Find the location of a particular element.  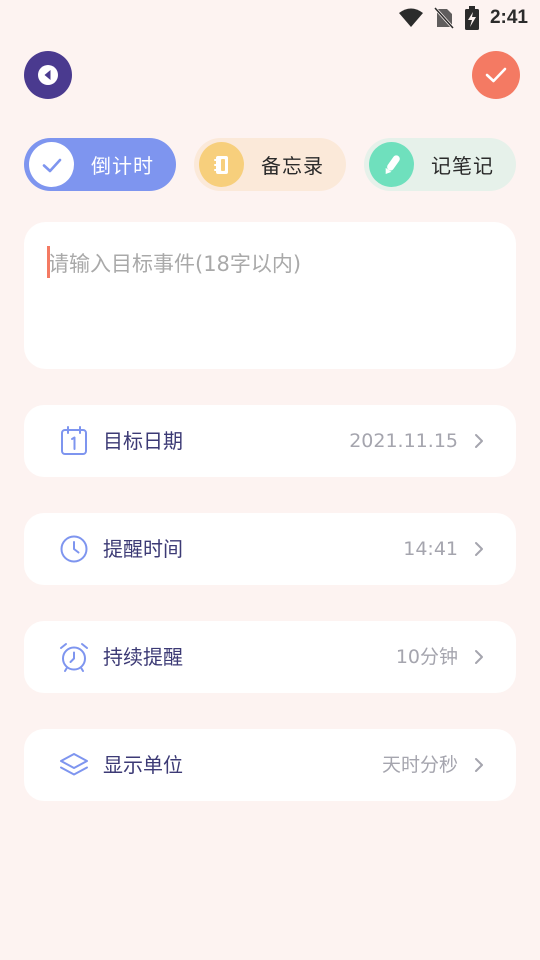

confirm-button is located at coordinates (496, 75).